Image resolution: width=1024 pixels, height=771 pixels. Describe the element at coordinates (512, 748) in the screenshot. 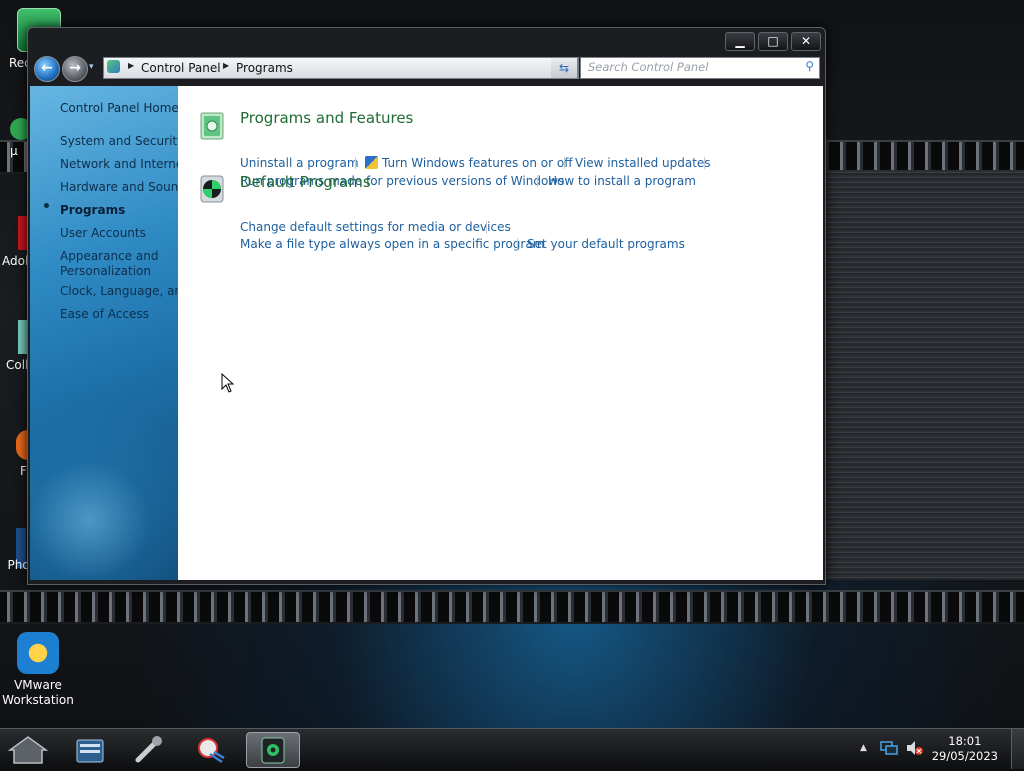

I see `taskbar: ▲ 18:01 29/05/2023` at that location.